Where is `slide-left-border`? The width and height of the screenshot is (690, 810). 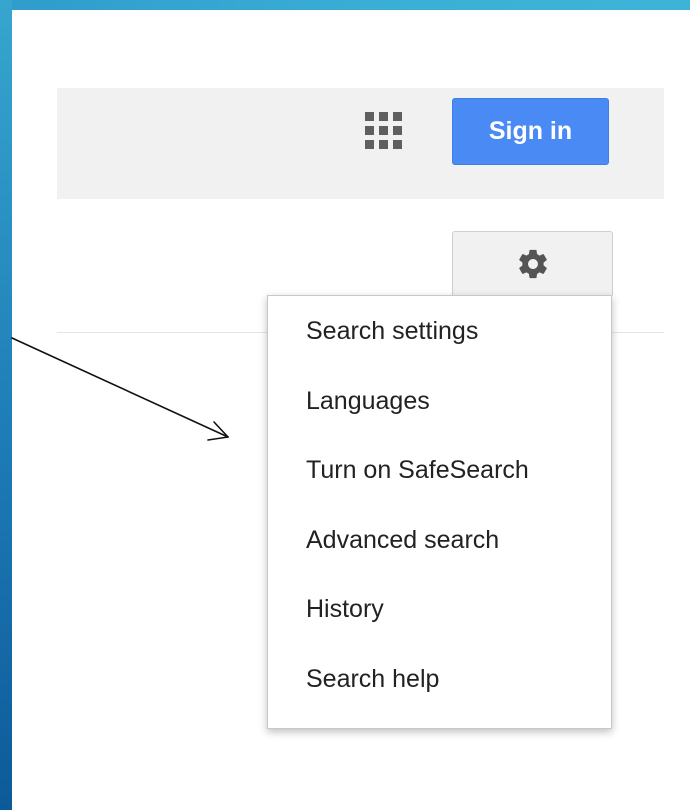 slide-left-border is located at coordinates (6, 405).